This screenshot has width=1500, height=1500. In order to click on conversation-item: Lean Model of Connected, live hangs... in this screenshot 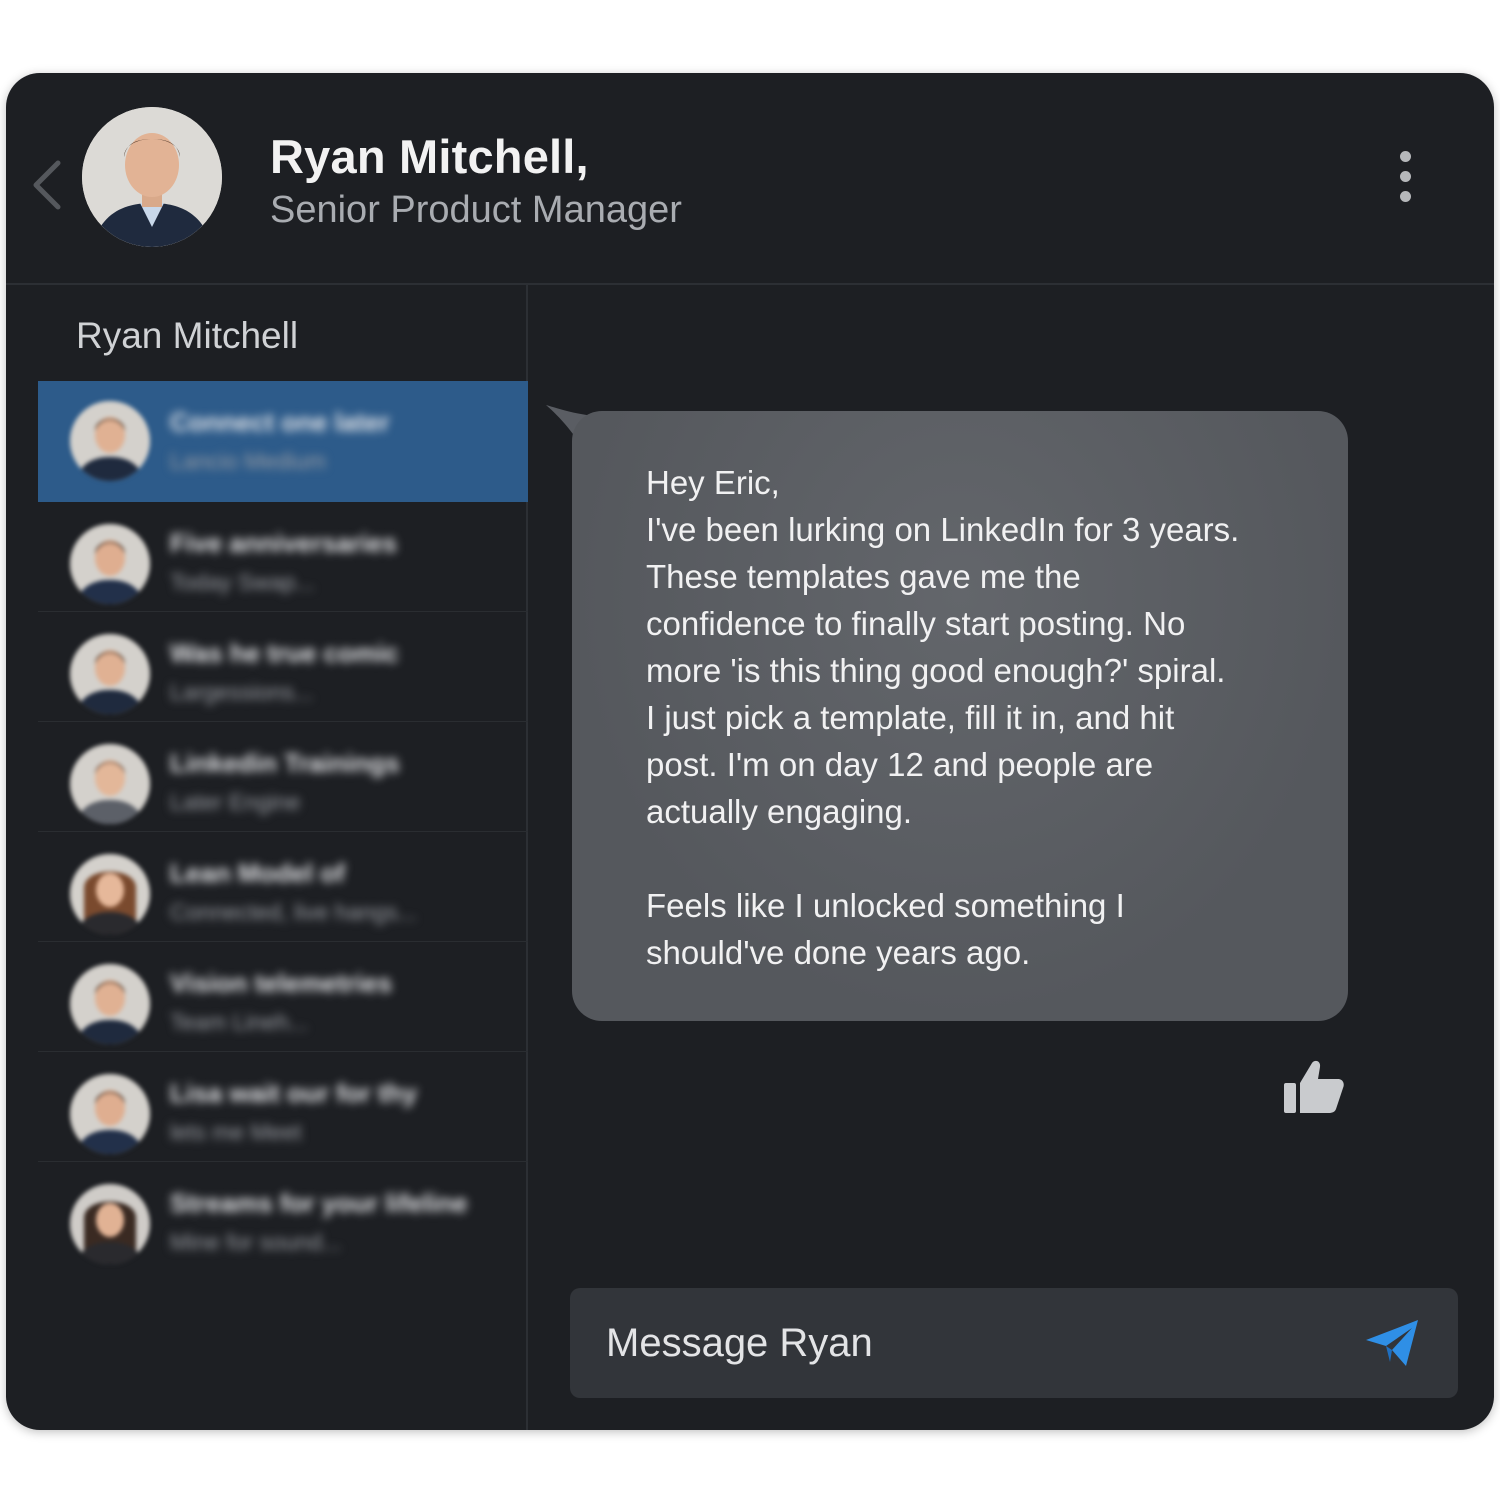, I will do `click(283, 887)`.